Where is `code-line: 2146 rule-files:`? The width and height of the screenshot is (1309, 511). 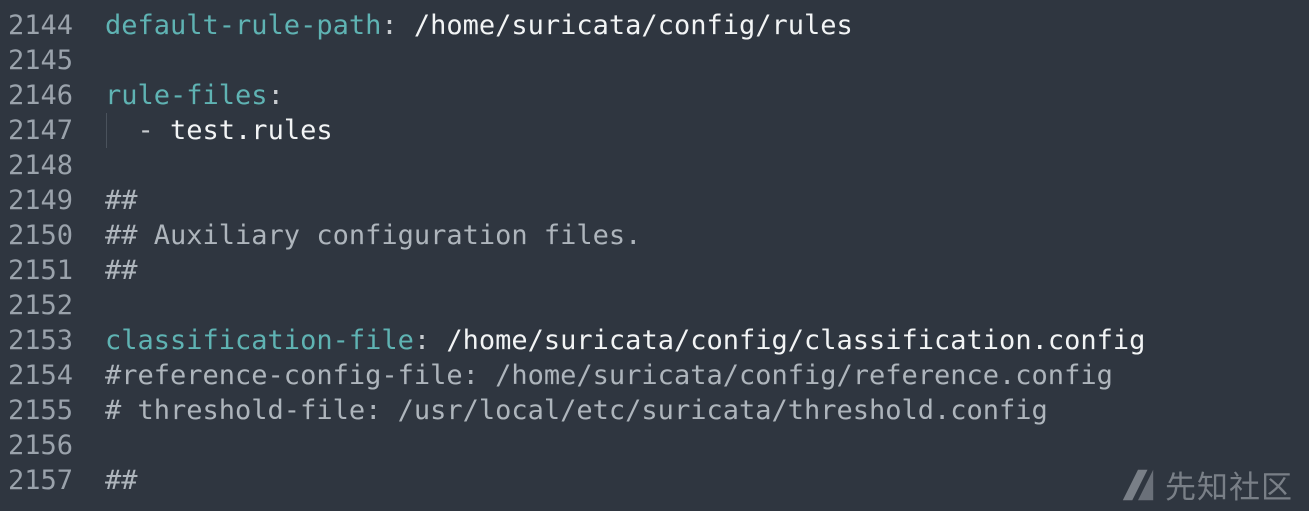 code-line: 2146 rule-files: is located at coordinates (654, 95).